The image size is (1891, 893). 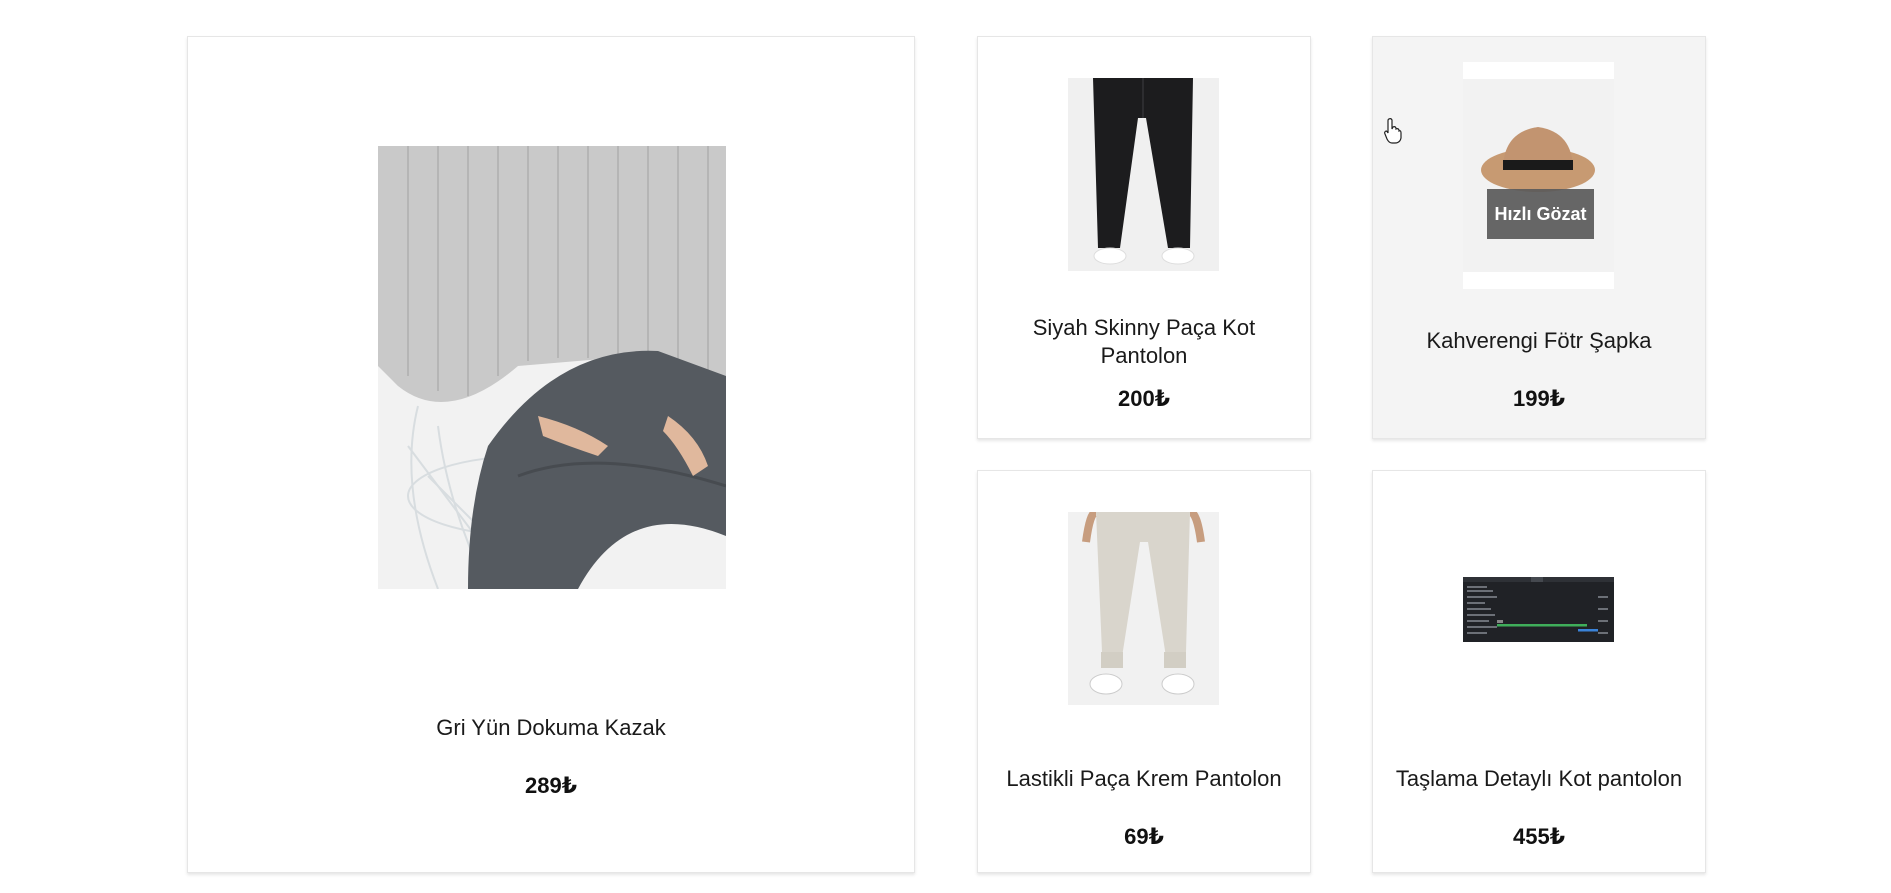 I want to click on product-card-krem-pantolon: Lastikli Paça Krem Pantolon 69₺, so click(x=1144, y=671).